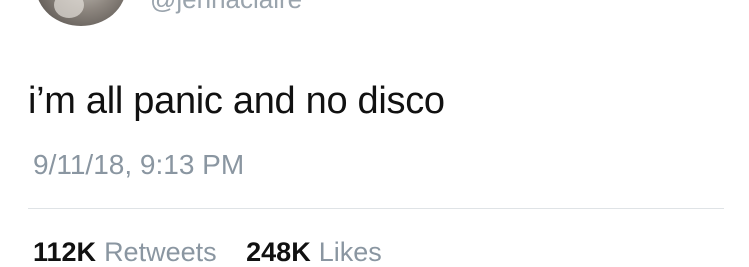 Image resolution: width=749 pixels, height=267 pixels. I want to click on engagement-stats: 112K Retweets 248K Likes, so click(218, 252).